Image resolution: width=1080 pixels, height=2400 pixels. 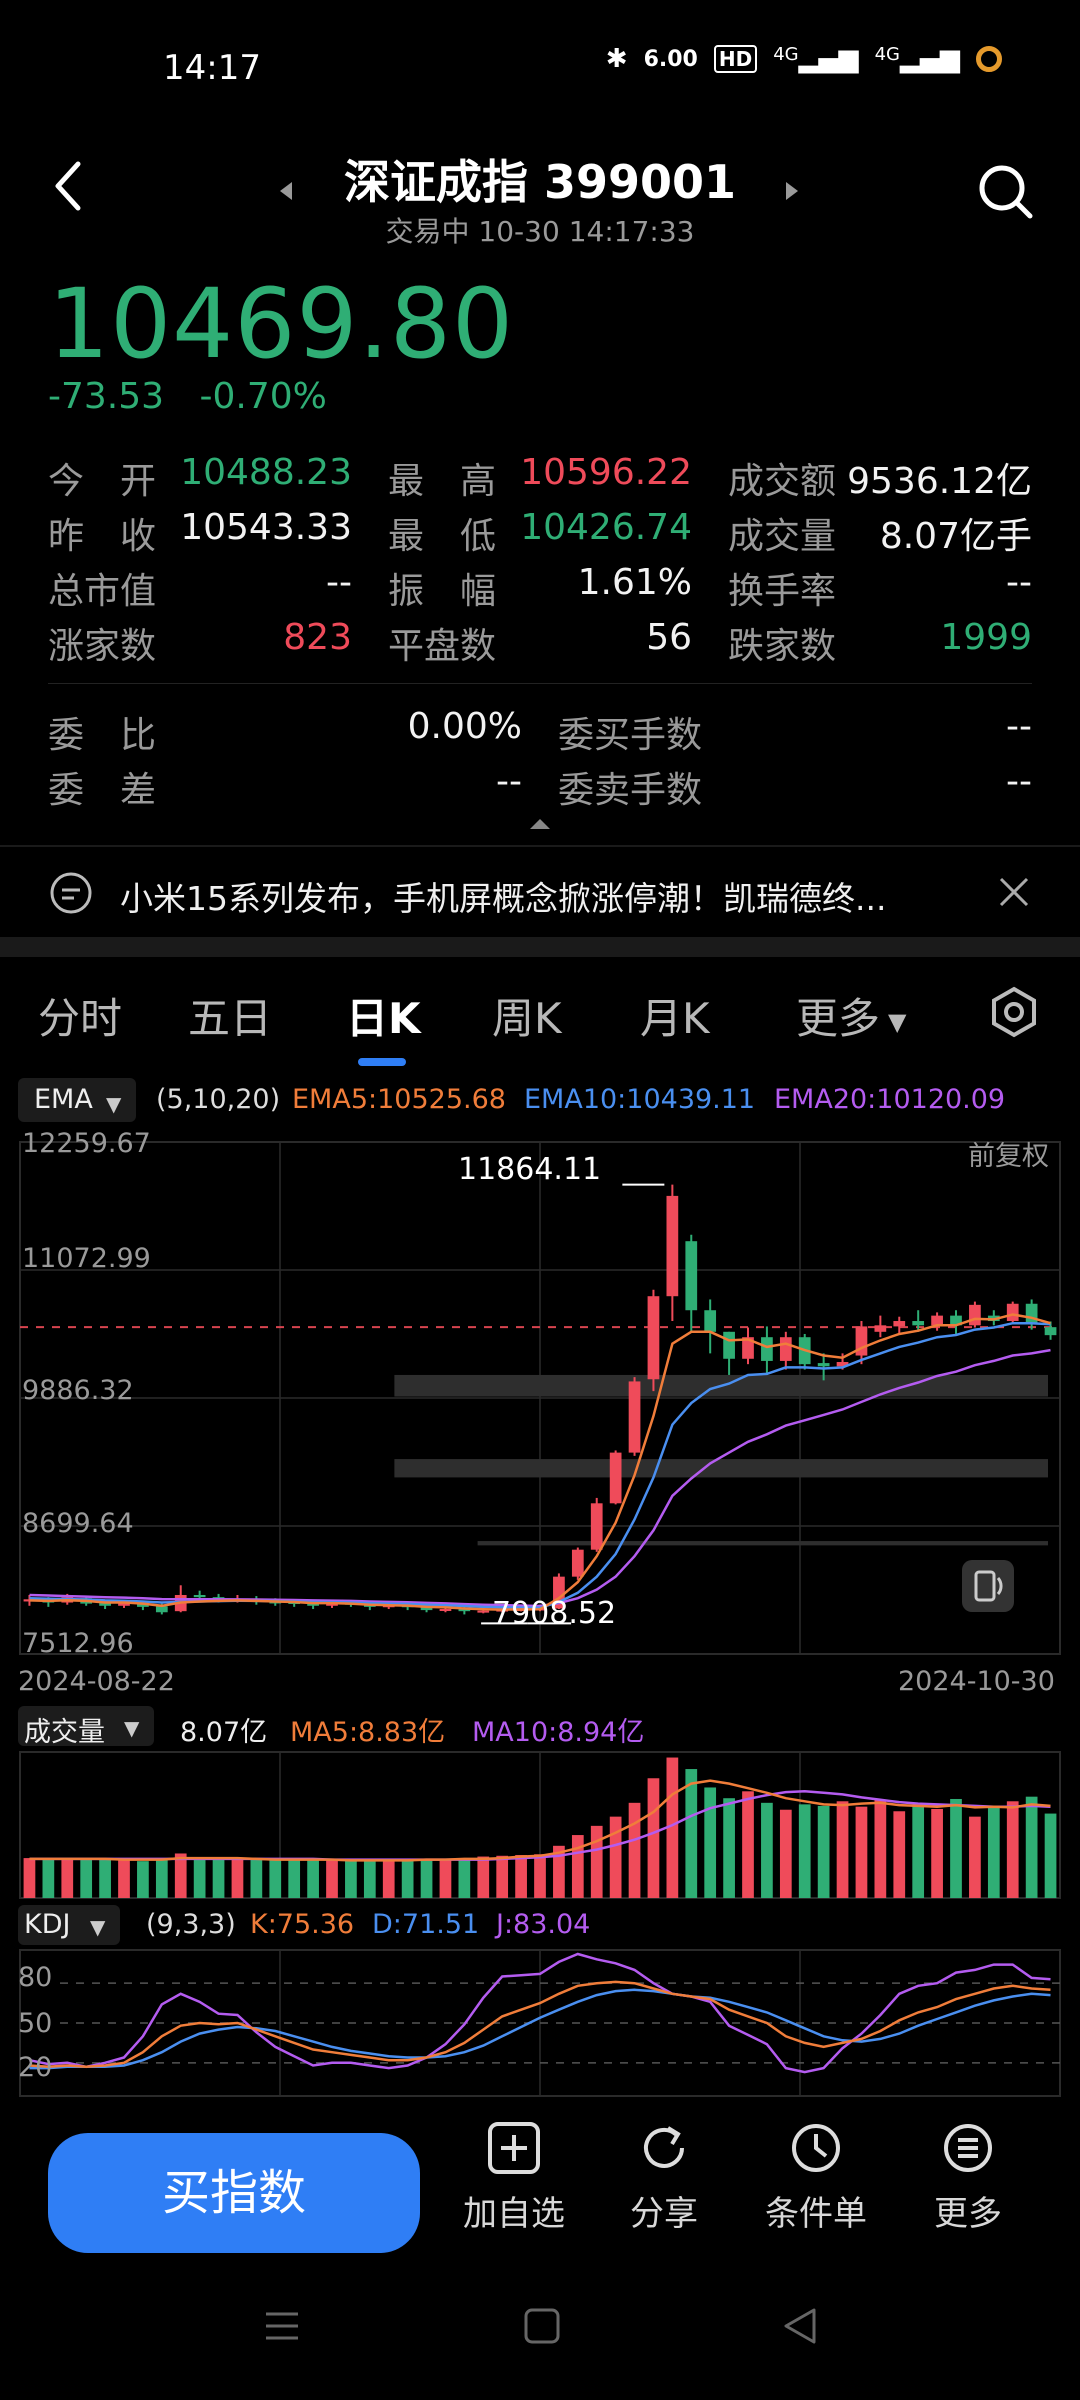 What do you see at coordinates (281, 324) in the screenshot?
I see `current-price: 10469.80` at bounding box center [281, 324].